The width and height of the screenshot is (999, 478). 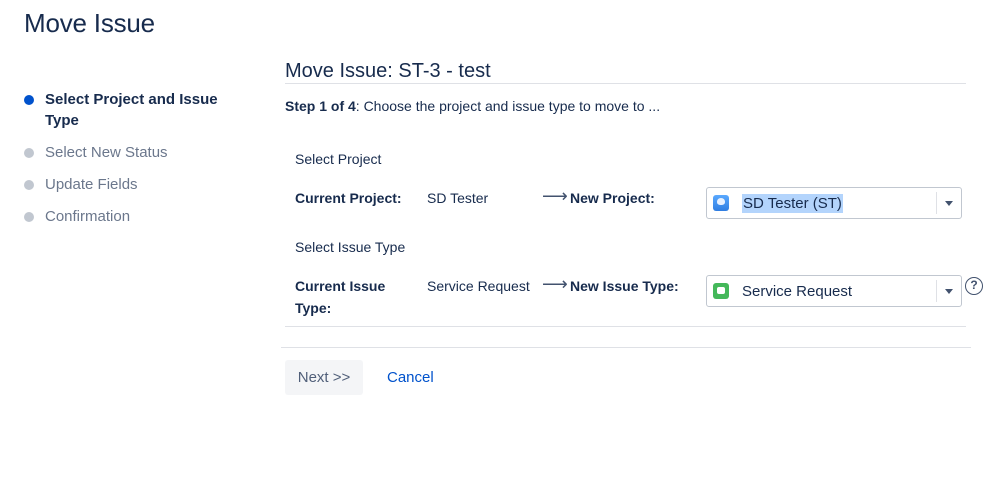 I want to click on select-issue-type-heading: Select Issue Type, so click(x=350, y=247).